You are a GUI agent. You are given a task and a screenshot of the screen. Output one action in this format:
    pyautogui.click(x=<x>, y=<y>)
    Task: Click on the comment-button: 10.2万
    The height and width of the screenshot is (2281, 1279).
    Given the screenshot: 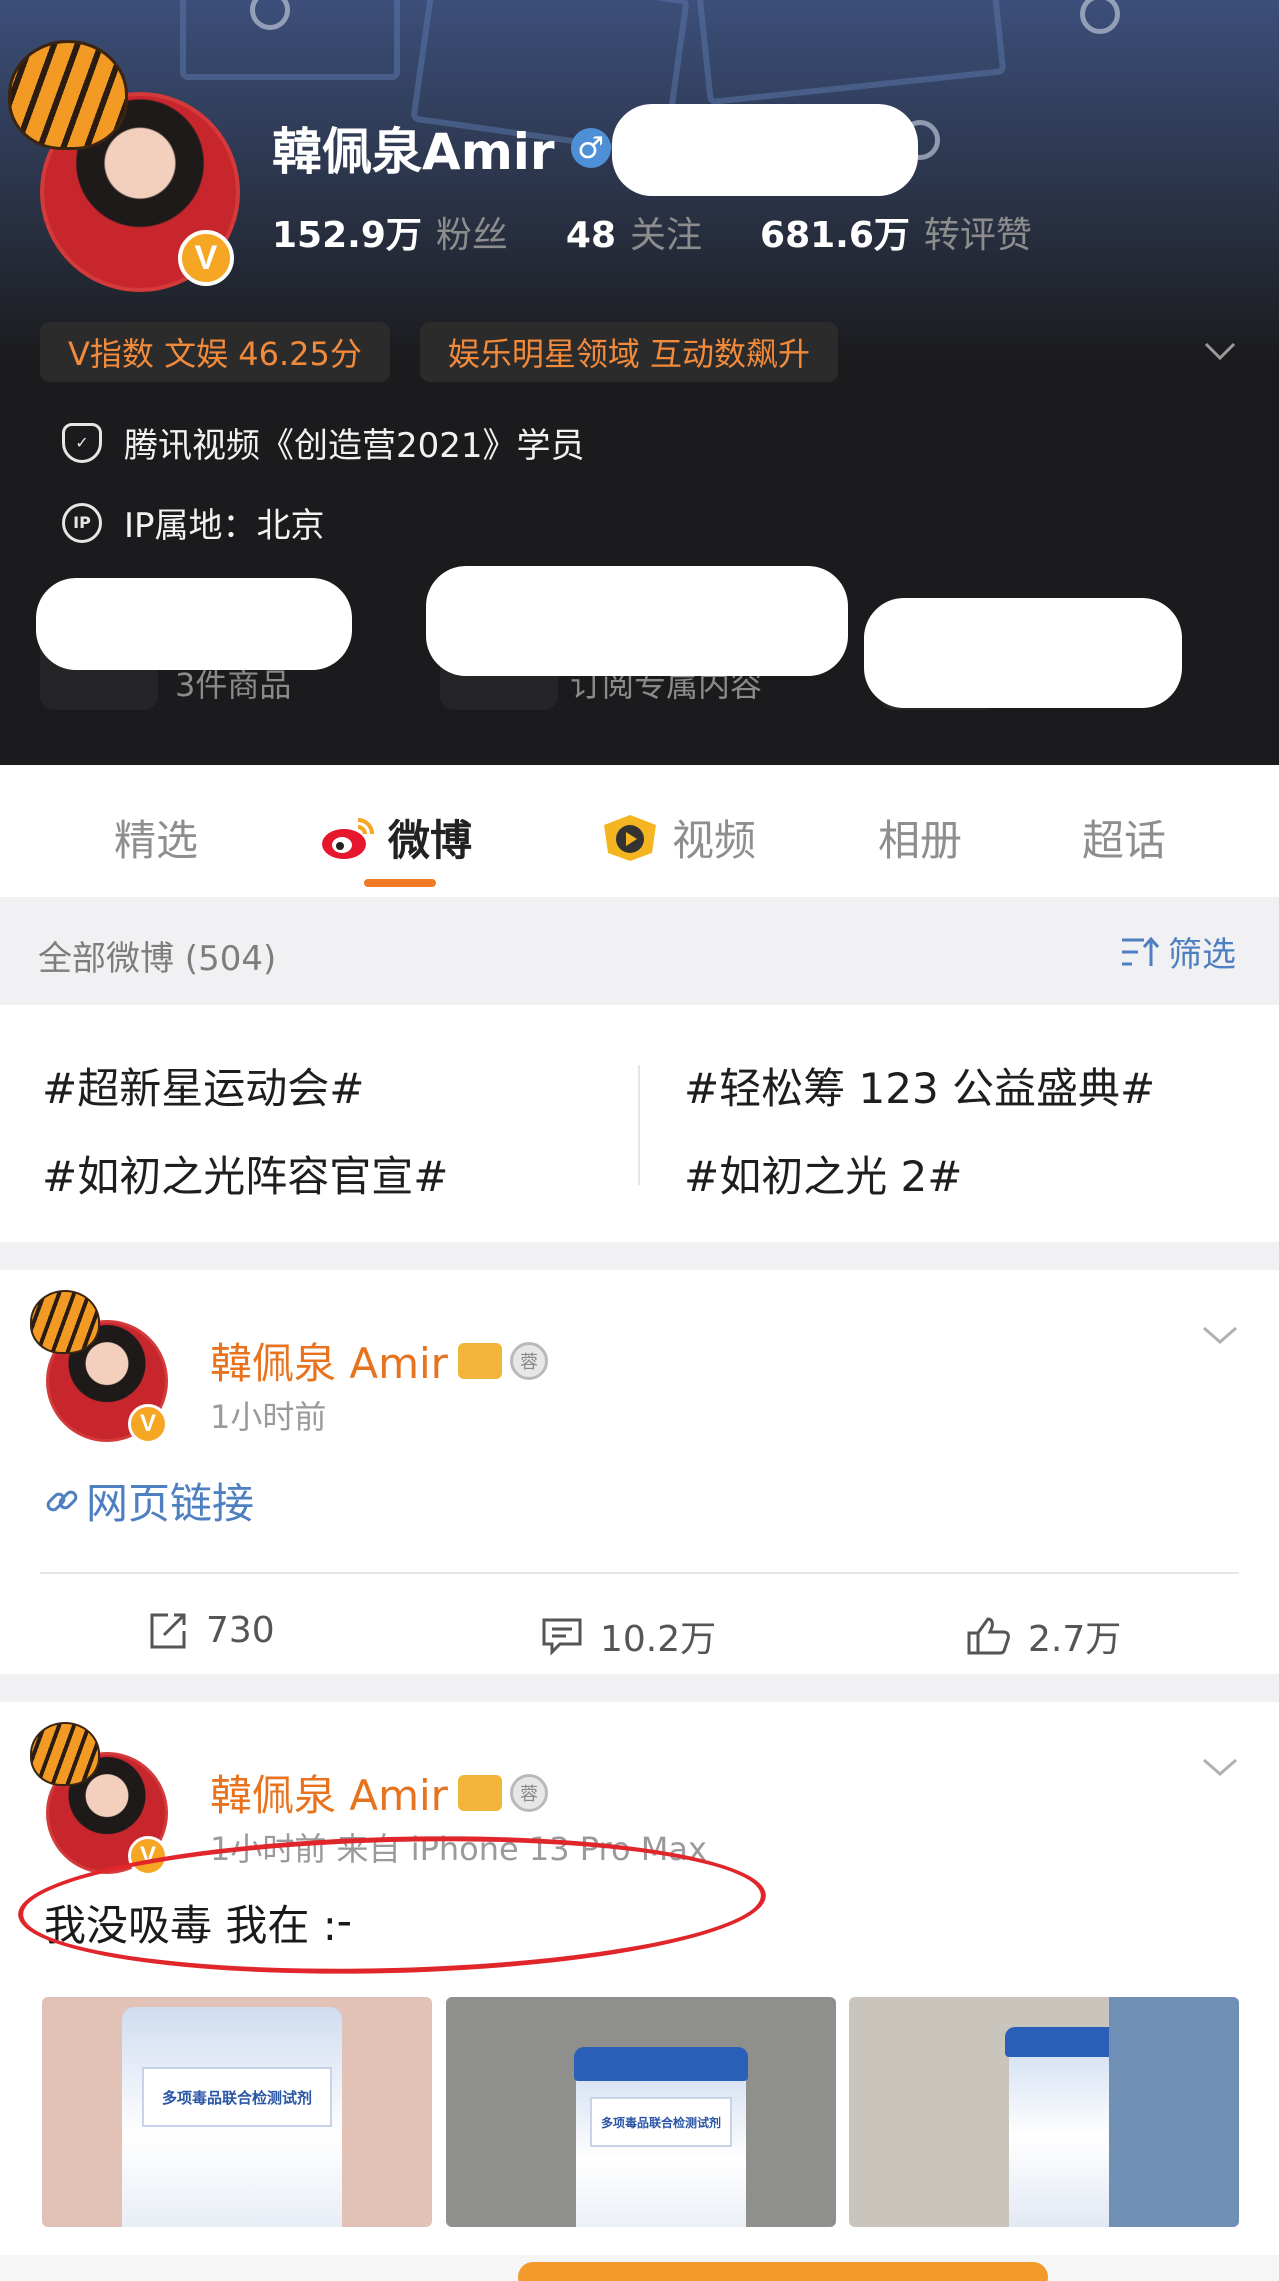 What is the action you would take?
    pyautogui.click(x=628, y=1636)
    